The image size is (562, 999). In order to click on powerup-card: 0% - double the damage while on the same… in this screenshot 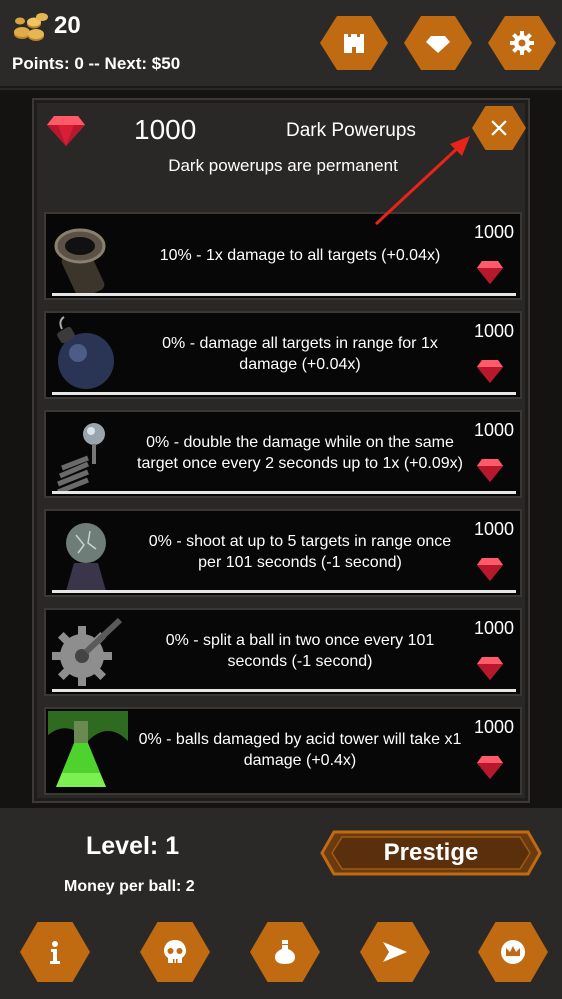, I will do `click(283, 454)`.